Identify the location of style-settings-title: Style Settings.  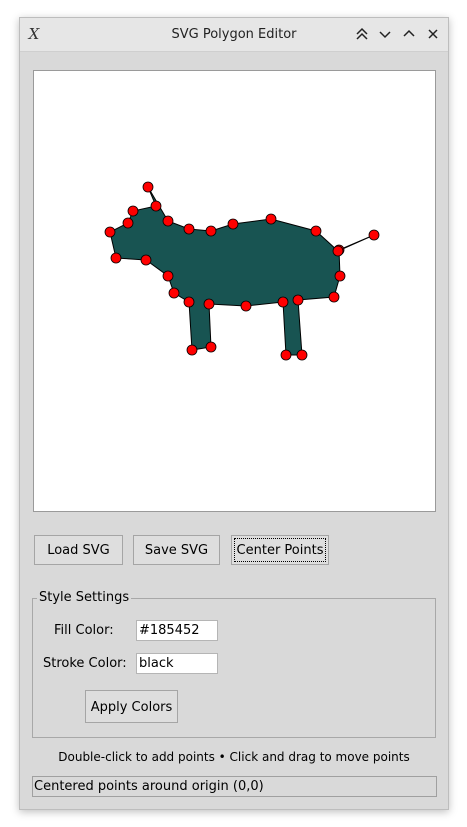
(84, 598).